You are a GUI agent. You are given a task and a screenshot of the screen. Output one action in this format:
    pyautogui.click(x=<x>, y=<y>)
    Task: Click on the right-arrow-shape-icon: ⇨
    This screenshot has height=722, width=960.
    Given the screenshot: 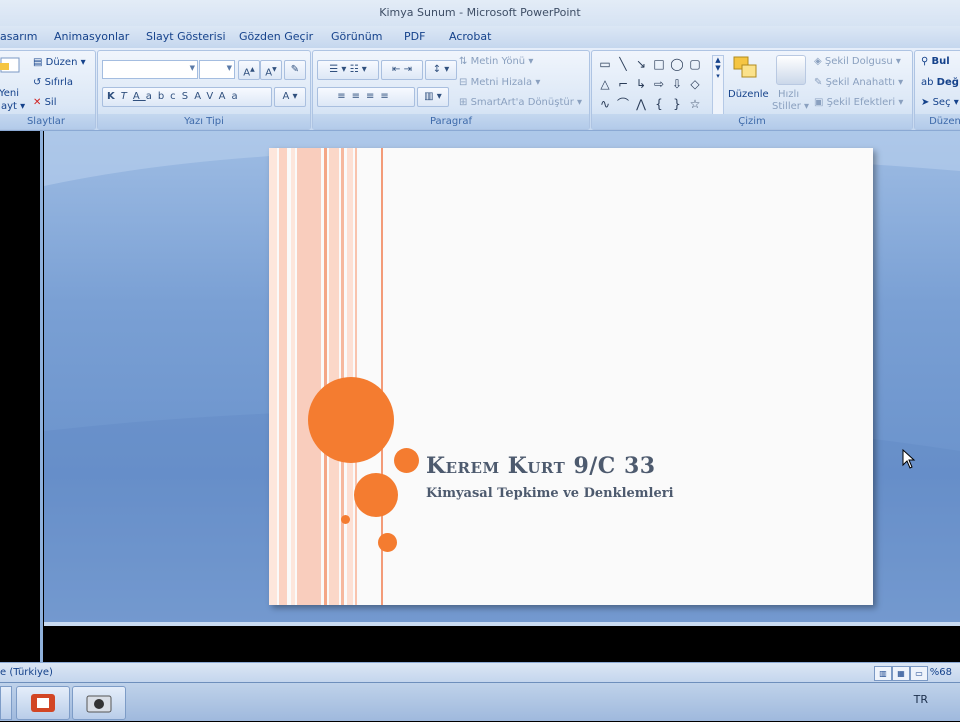 What is the action you would take?
    pyautogui.click(x=659, y=84)
    